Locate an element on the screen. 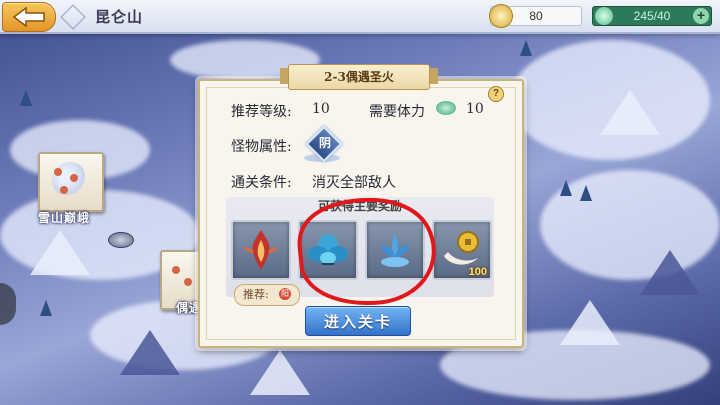  blue-lotus-icon is located at coordinates (395, 250).